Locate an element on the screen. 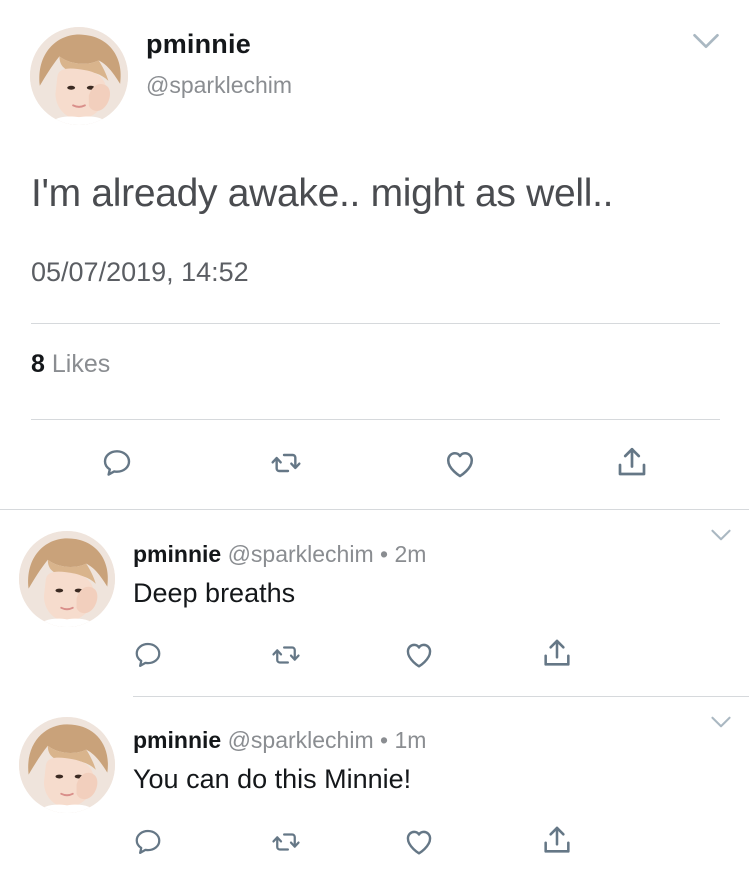 The height and width of the screenshot is (882, 749). tweet-text: I'm already awake.. might as well.. is located at coordinates (322, 193).